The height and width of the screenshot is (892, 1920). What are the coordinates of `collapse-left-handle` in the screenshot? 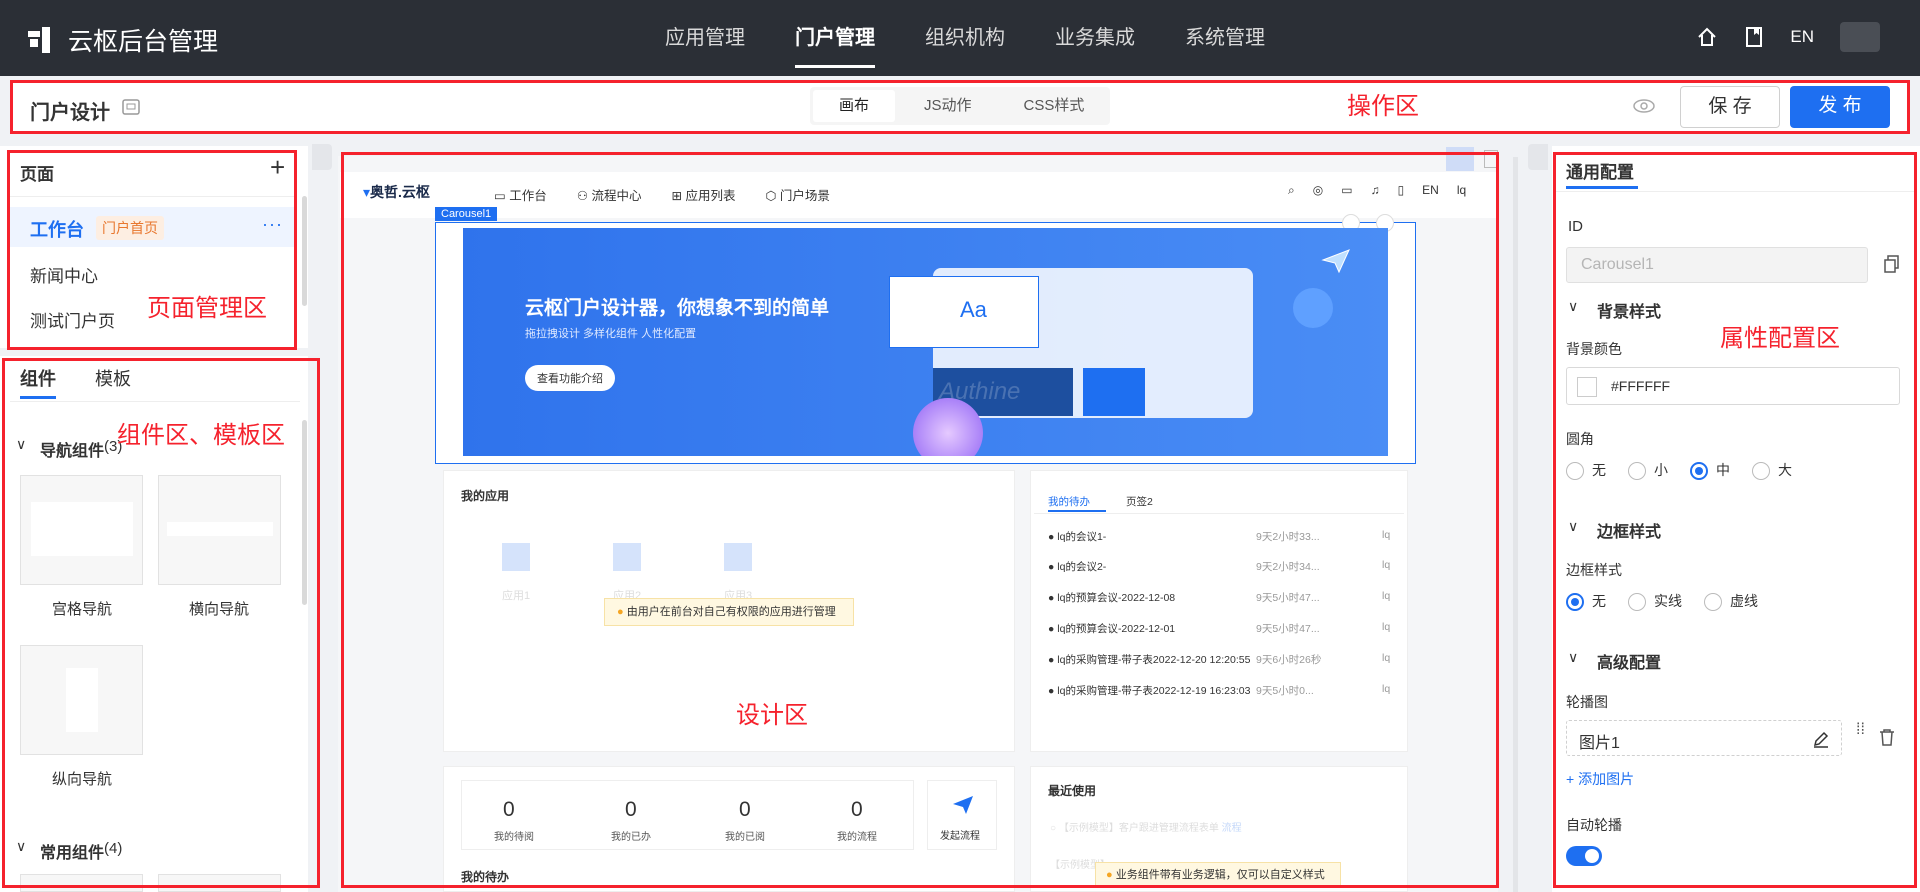 It's located at (322, 157).